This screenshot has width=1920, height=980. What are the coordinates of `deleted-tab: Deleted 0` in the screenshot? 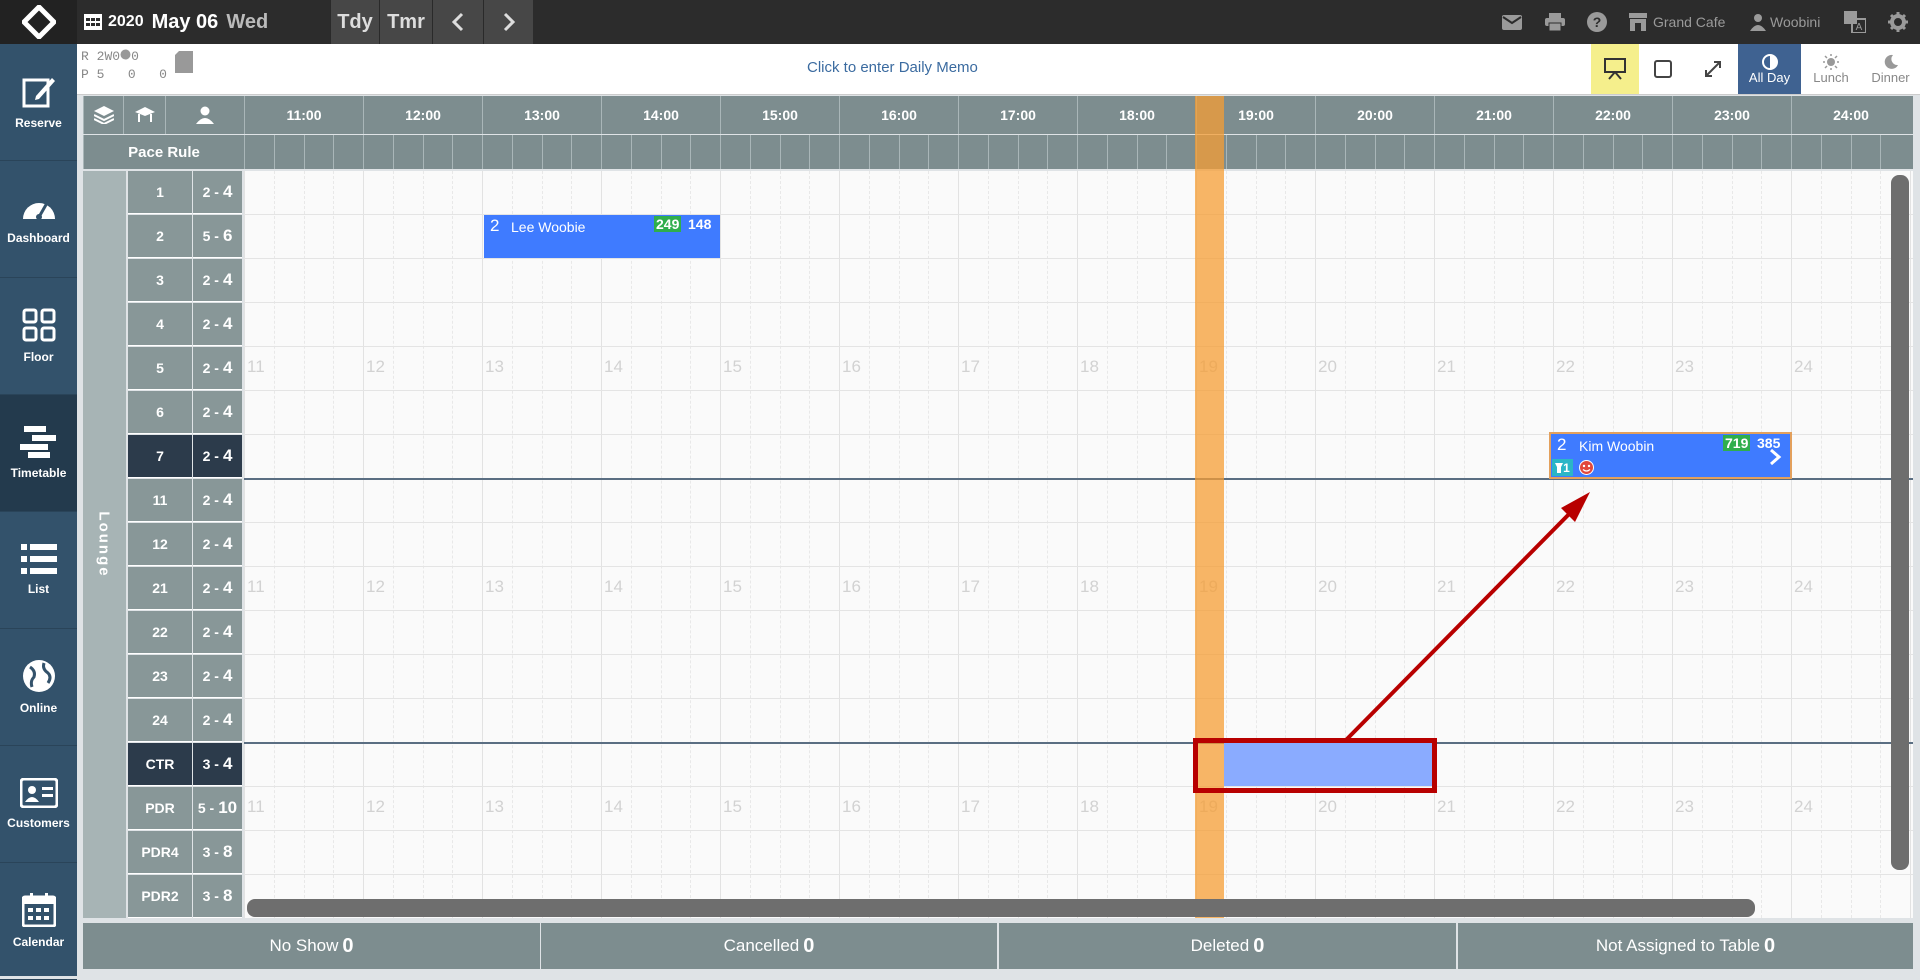 It's located at (1227, 946).